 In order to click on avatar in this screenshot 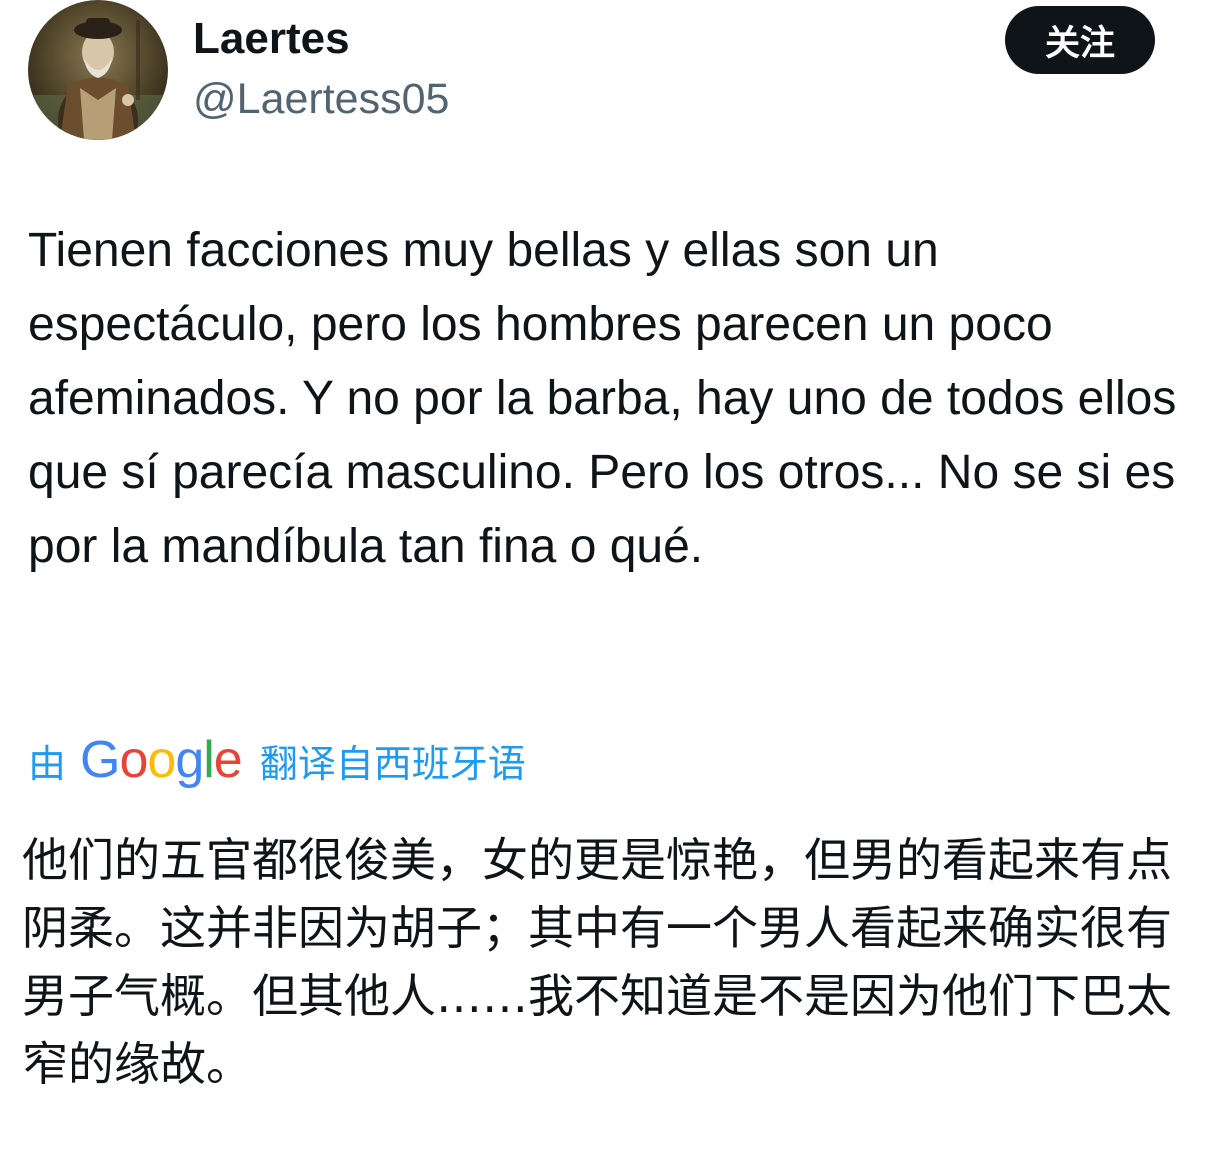, I will do `click(98, 70)`.